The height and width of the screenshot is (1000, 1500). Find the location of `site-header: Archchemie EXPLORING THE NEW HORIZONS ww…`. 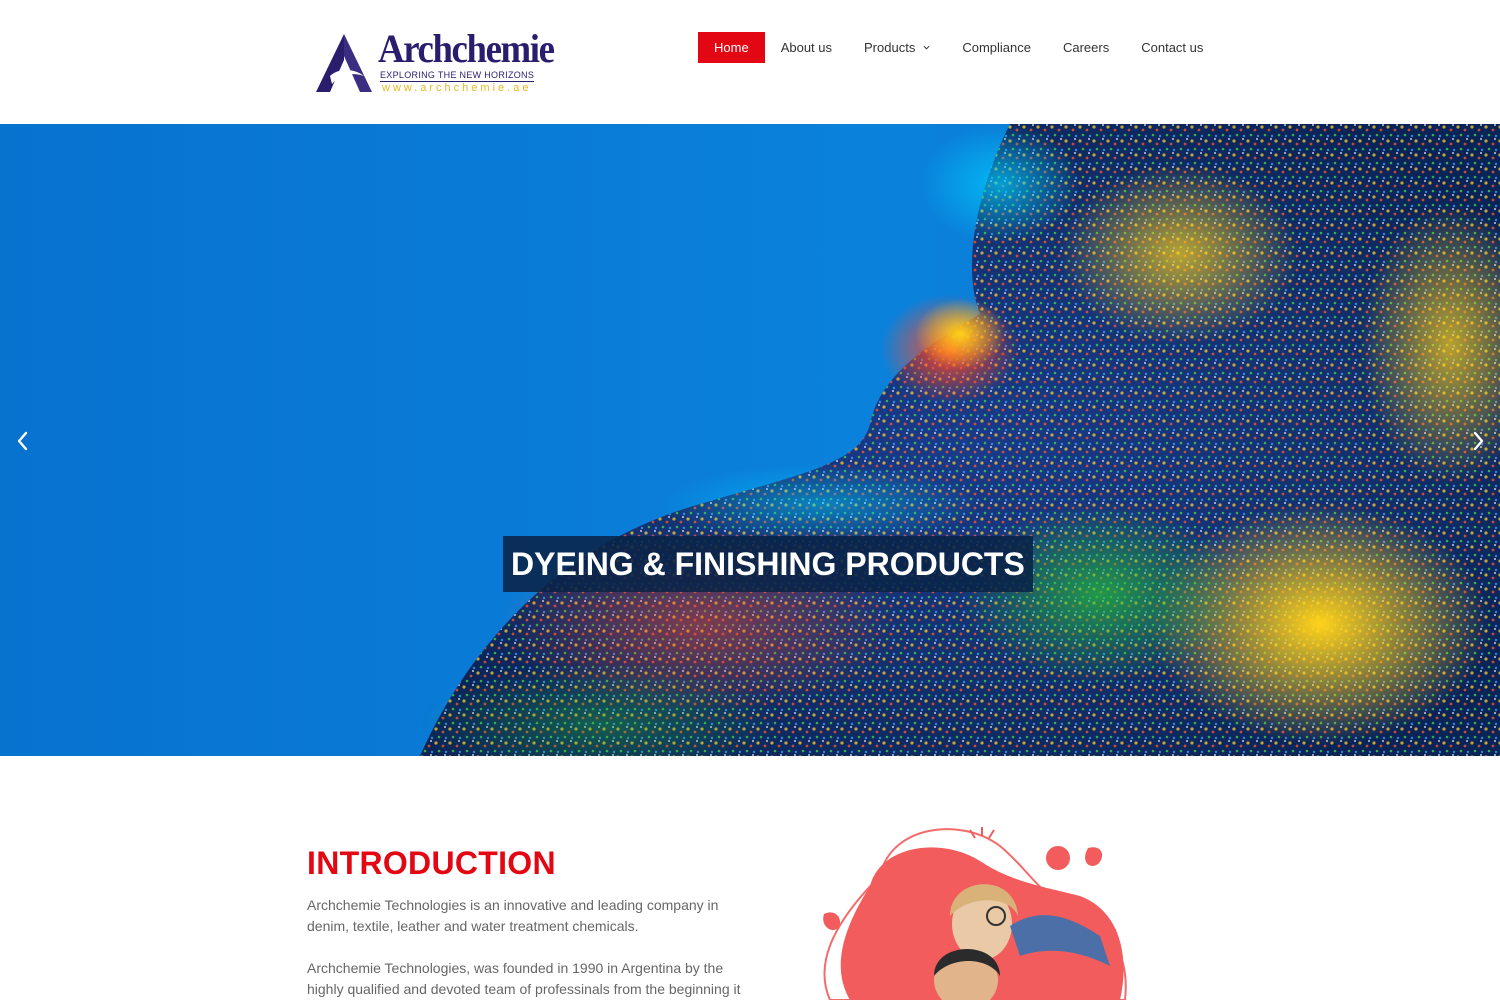

site-header: Archchemie EXPLORING THE NEW HORIZONS ww… is located at coordinates (750, 62).